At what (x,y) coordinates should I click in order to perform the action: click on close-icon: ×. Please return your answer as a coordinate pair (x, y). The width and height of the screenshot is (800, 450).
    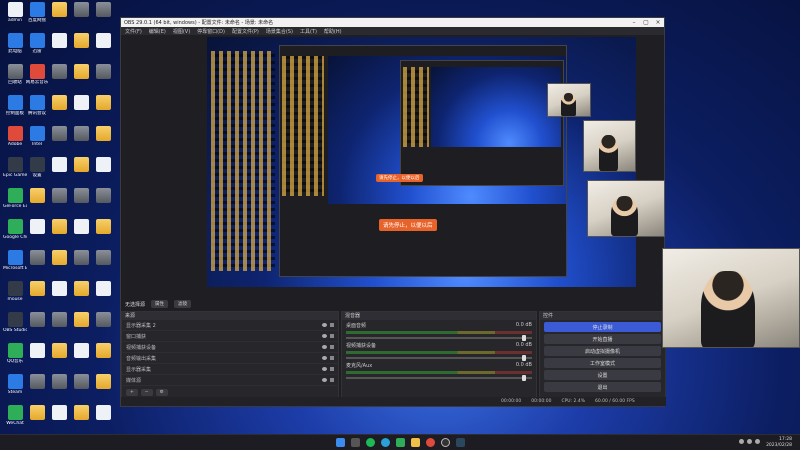
    Looking at the image, I should click on (658, 22).